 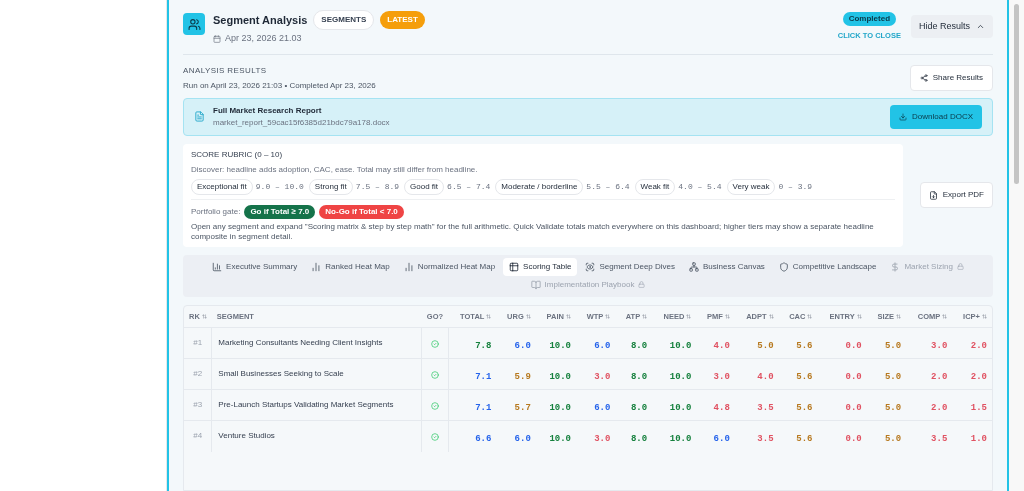 What do you see at coordinates (449, 266) in the screenshot?
I see `tab: Normalized Heat Map` at bounding box center [449, 266].